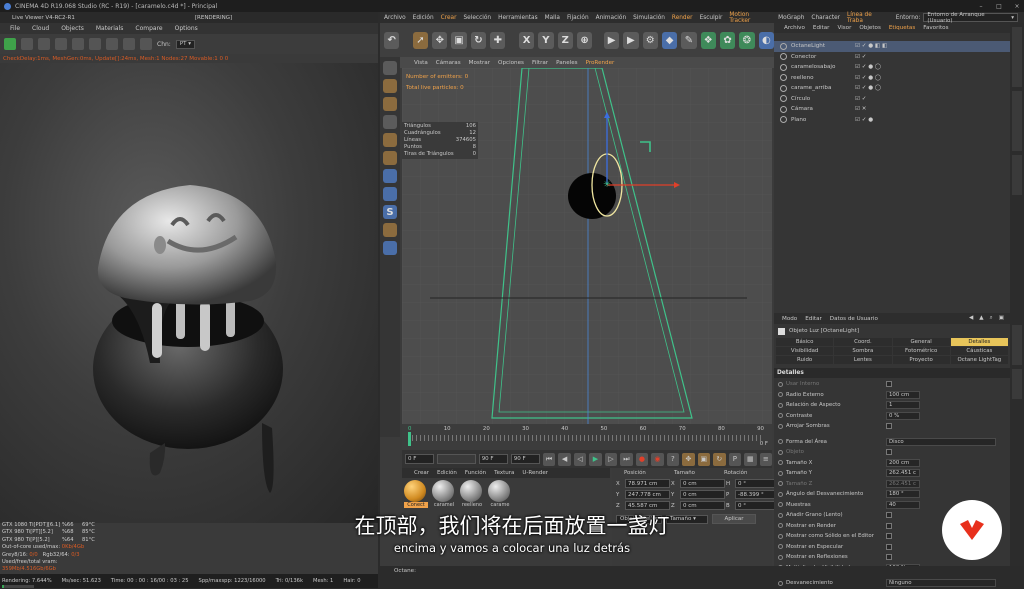 The image size is (1024, 589). Describe the element at coordinates (921, 360) in the screenshot. I see `tab-proyecto: Proyecto` at that location.